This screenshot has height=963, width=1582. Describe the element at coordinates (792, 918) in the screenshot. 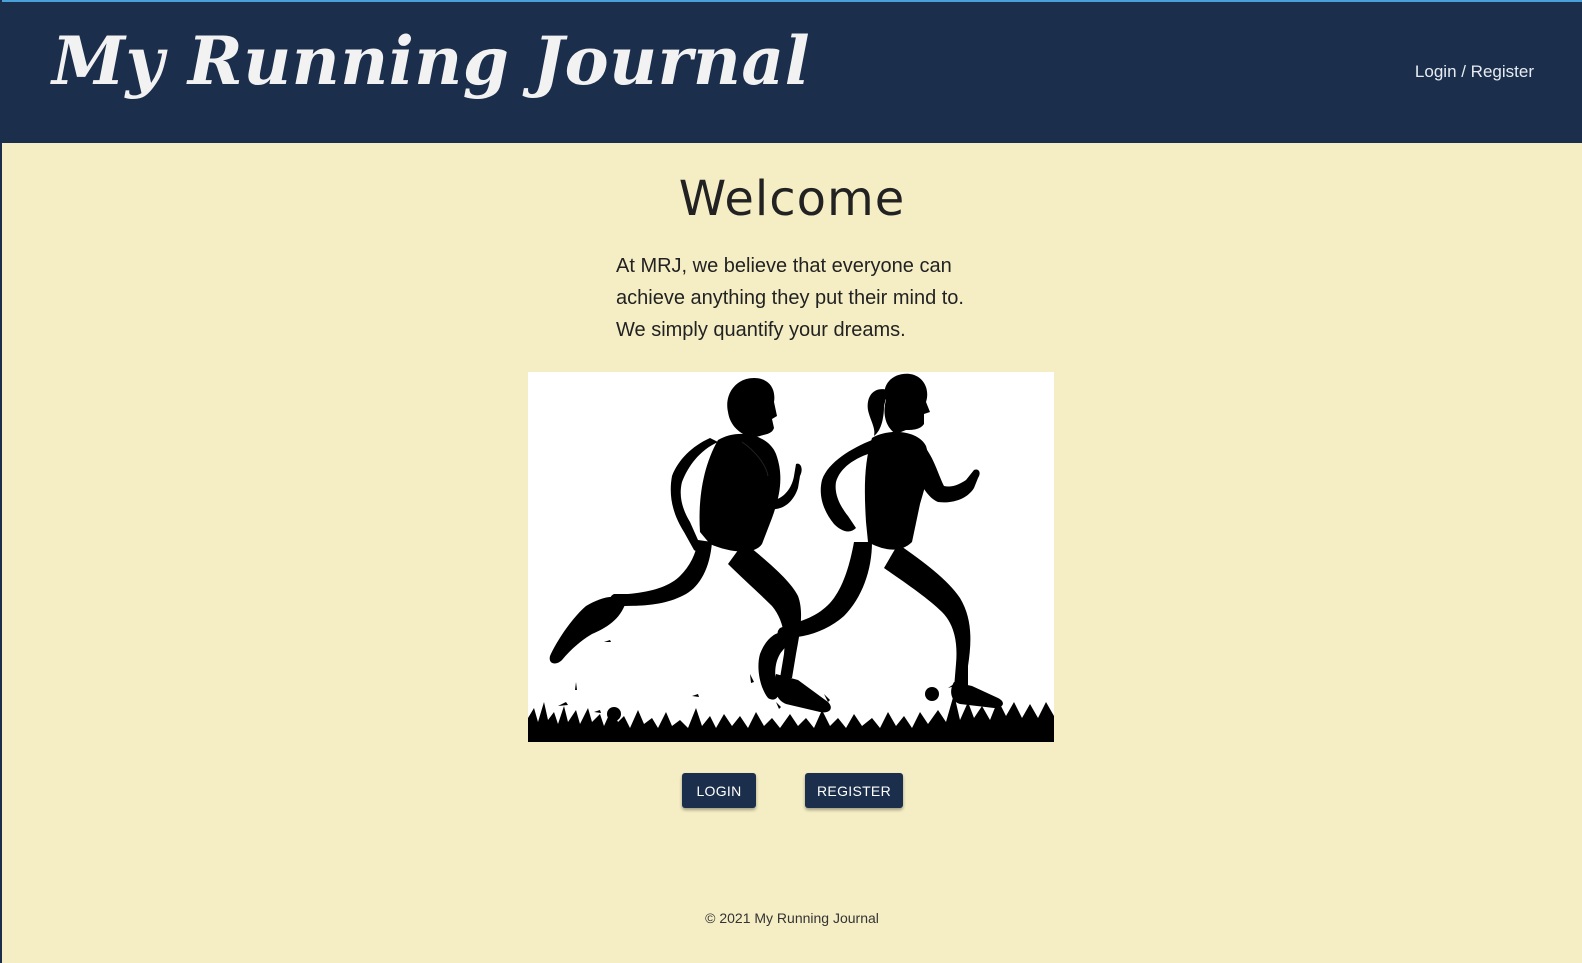

I see `copyright-footer: © 2021 My Running Journal` at that location.